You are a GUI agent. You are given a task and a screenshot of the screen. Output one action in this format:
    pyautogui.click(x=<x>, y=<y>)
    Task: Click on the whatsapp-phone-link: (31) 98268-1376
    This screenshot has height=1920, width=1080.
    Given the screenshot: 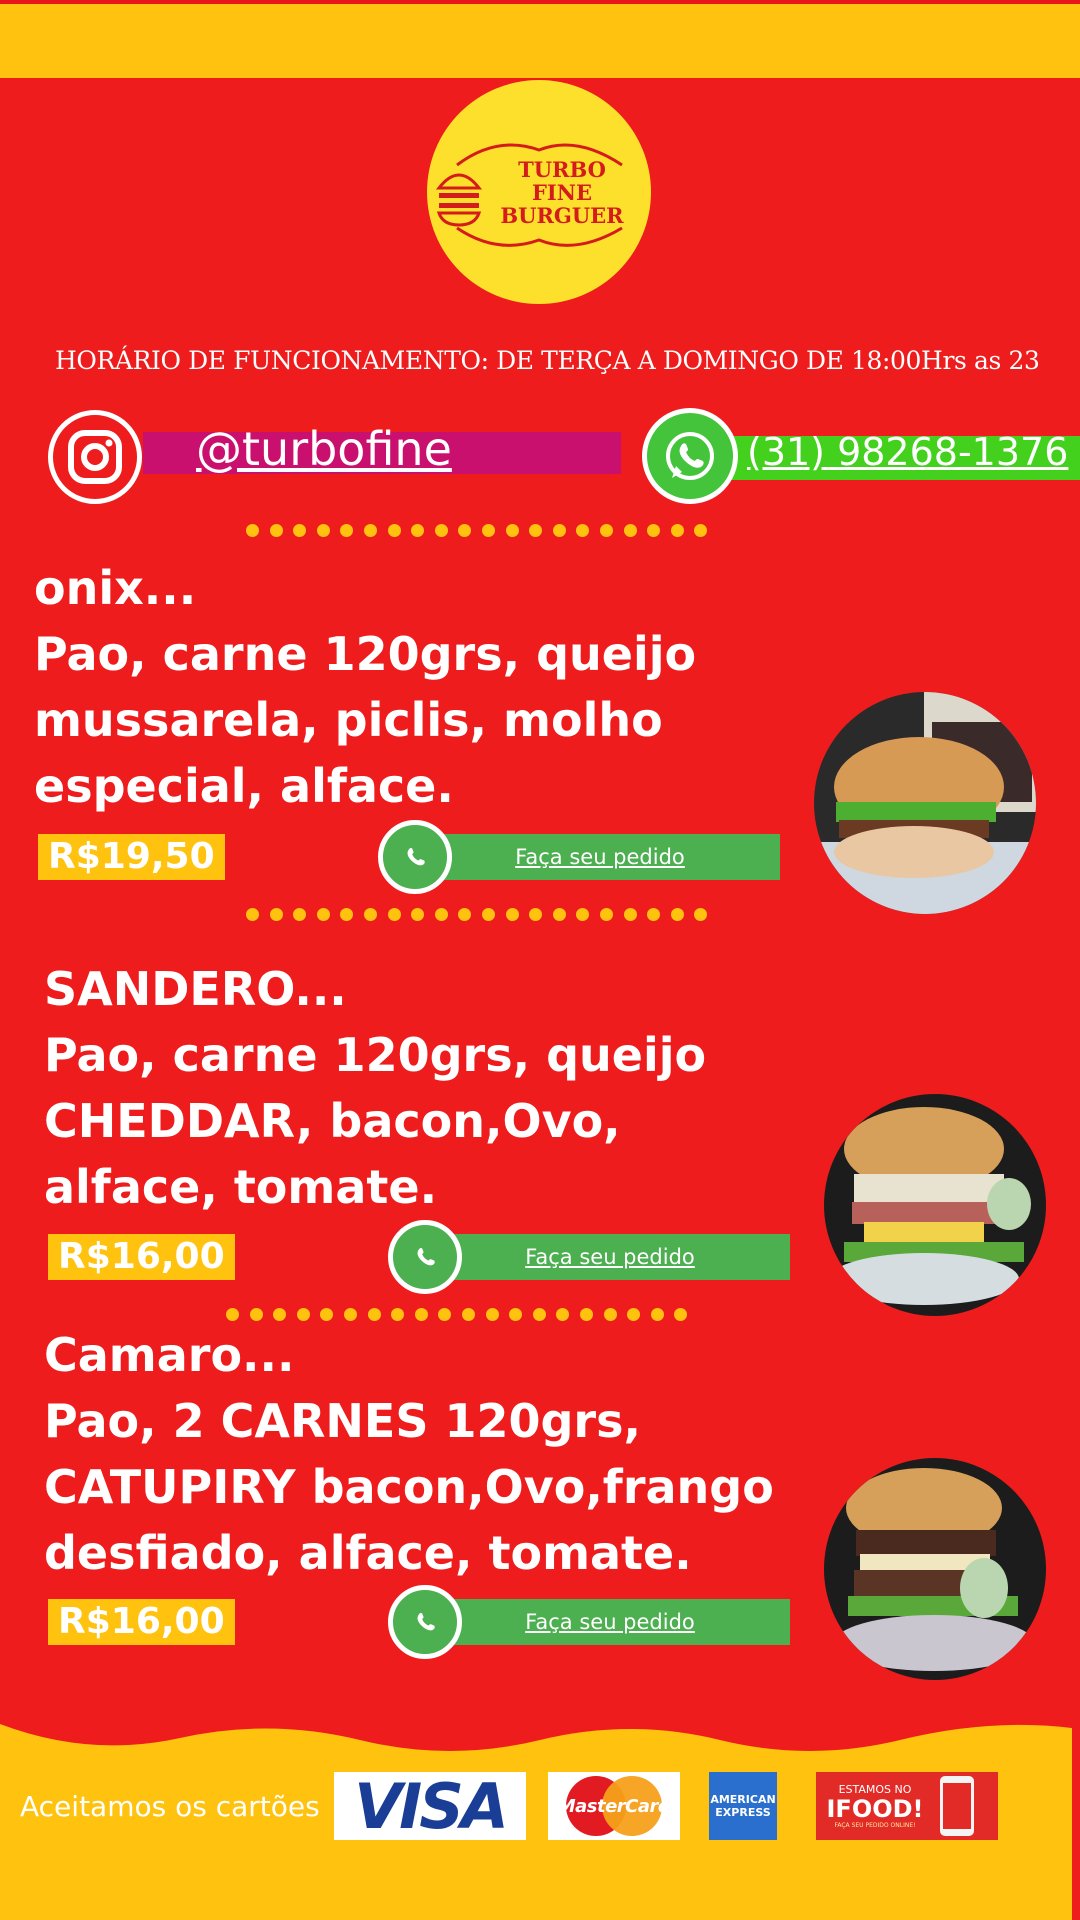 What is the action you would take?
    pyautogui.click(x=907, y=452)
    